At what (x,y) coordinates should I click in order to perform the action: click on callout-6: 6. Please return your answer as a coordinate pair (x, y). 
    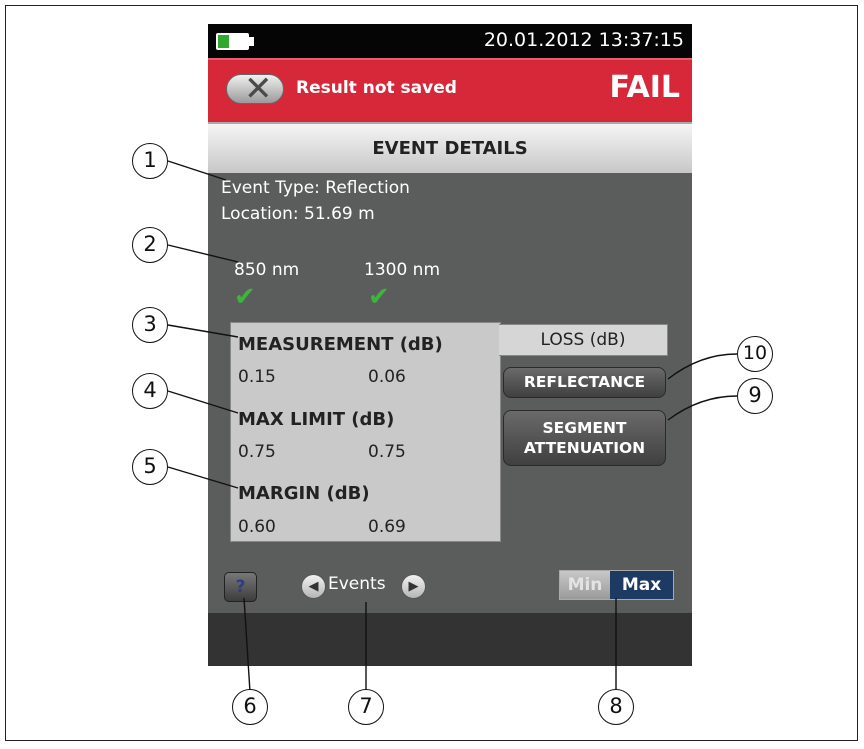
    Looking at the image, I should click on (250, 707).